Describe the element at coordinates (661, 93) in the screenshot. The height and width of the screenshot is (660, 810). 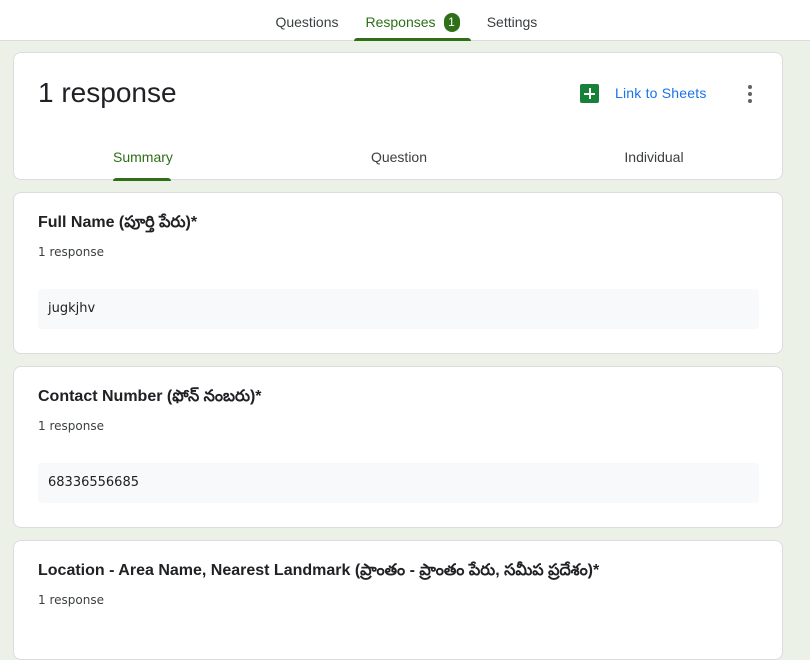
I see `link-to-sheets-label: Link to Sheets` at that location.